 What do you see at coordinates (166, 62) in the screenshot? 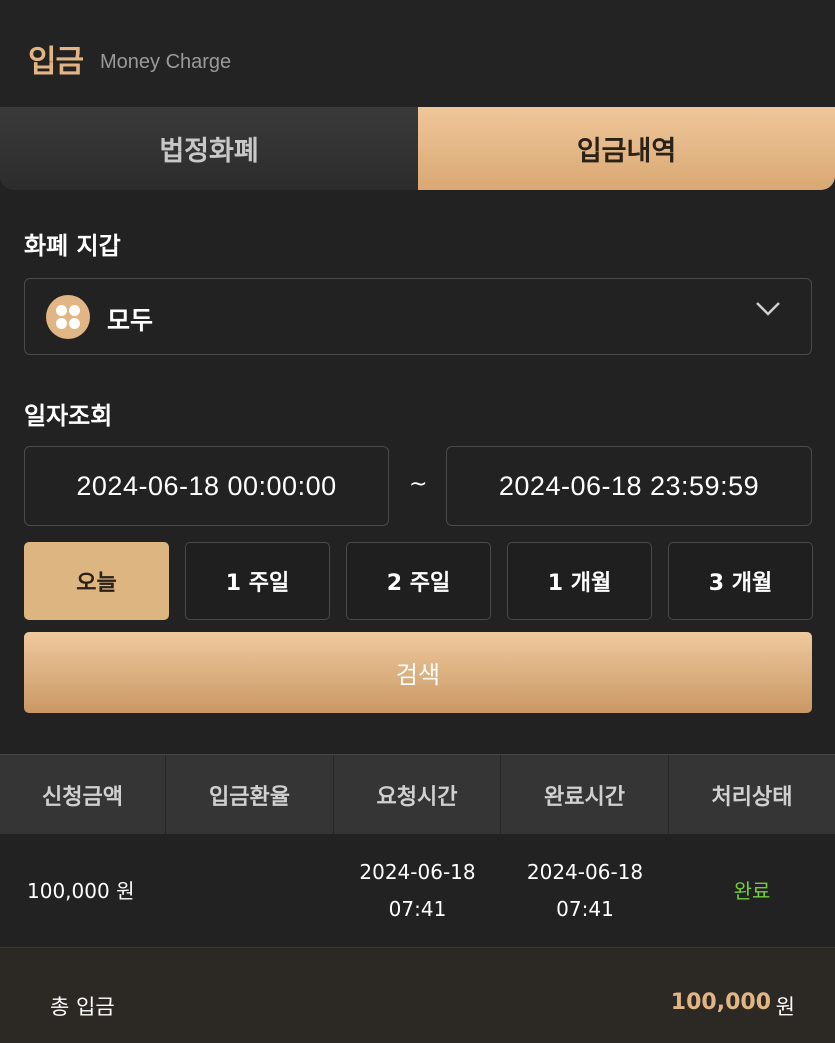
I see `page-subtitle: Money Charge` at bounding box center [166, 62].